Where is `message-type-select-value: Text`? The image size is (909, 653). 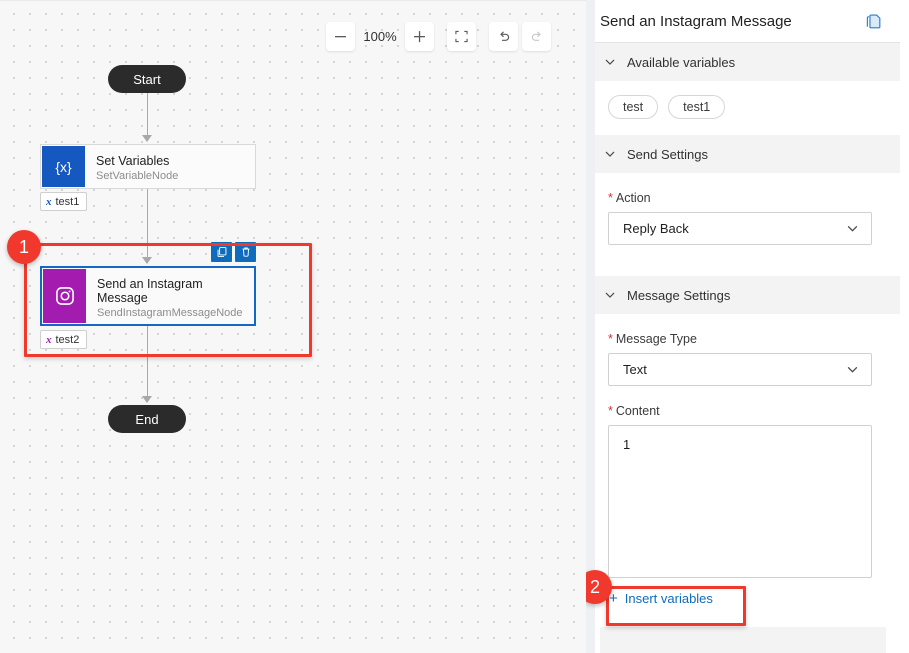 message-type-select-value: Text is located at coordinates (635, 369).